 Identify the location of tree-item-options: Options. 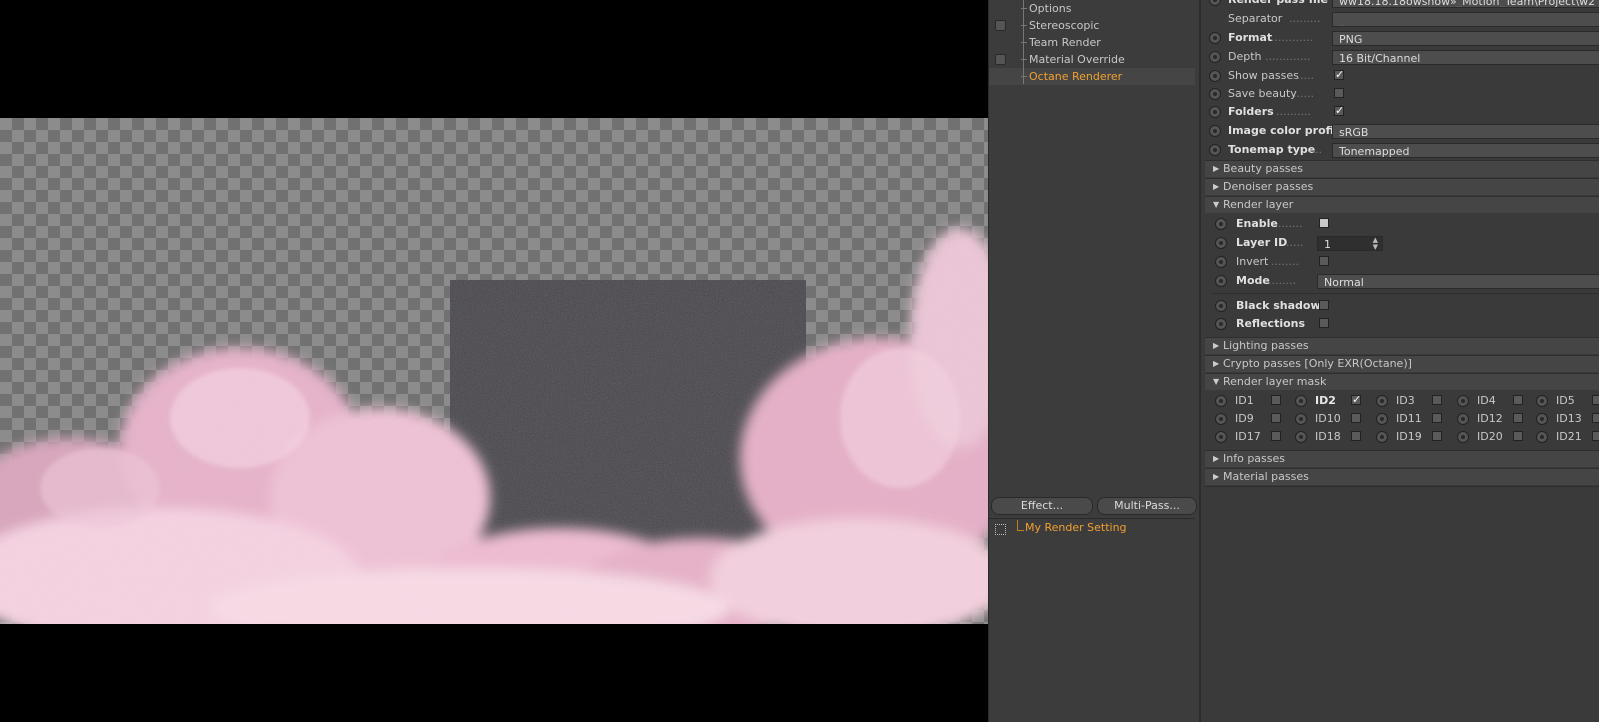
(1092, 8).